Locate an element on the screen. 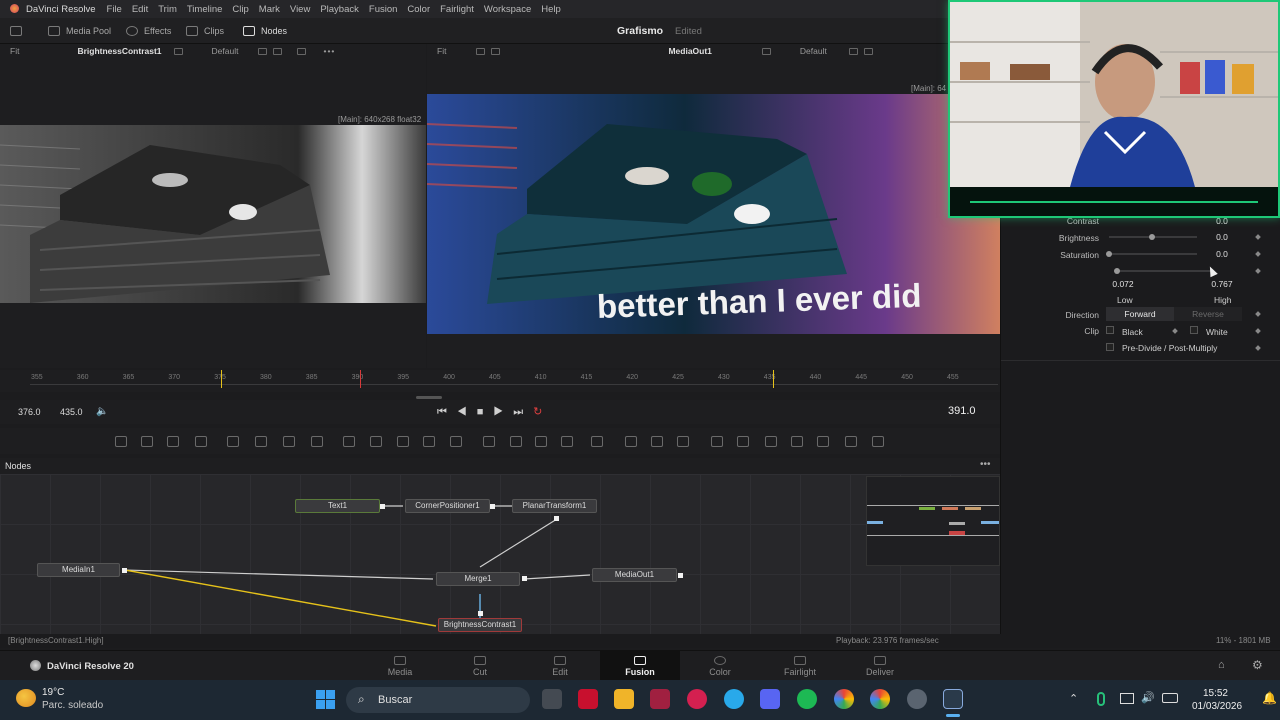 The height and width of the screenshot is (720, 1280). merge1-output-port is located at coordinates (524, 578).